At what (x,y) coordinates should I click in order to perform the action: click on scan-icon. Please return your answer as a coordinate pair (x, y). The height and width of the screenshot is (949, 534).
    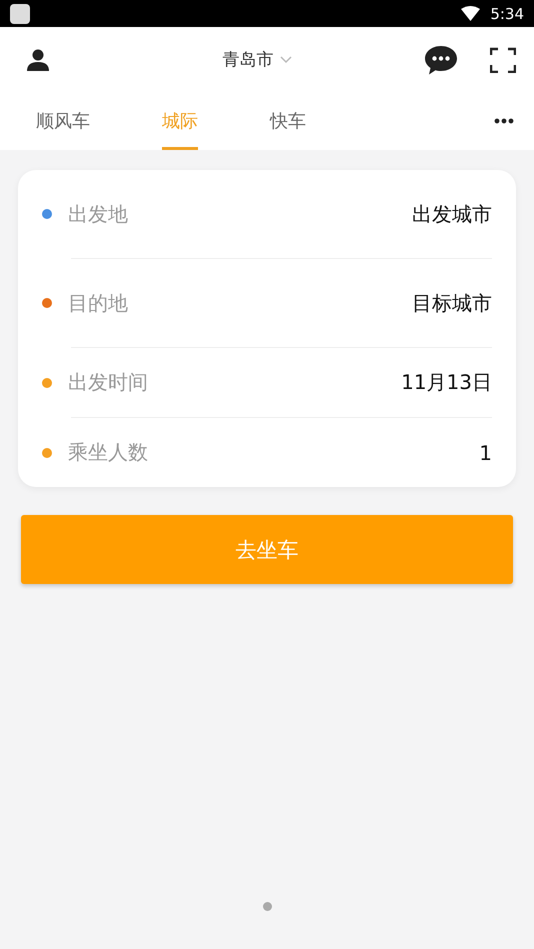
    Looking at the image, I should click on (503, 59).